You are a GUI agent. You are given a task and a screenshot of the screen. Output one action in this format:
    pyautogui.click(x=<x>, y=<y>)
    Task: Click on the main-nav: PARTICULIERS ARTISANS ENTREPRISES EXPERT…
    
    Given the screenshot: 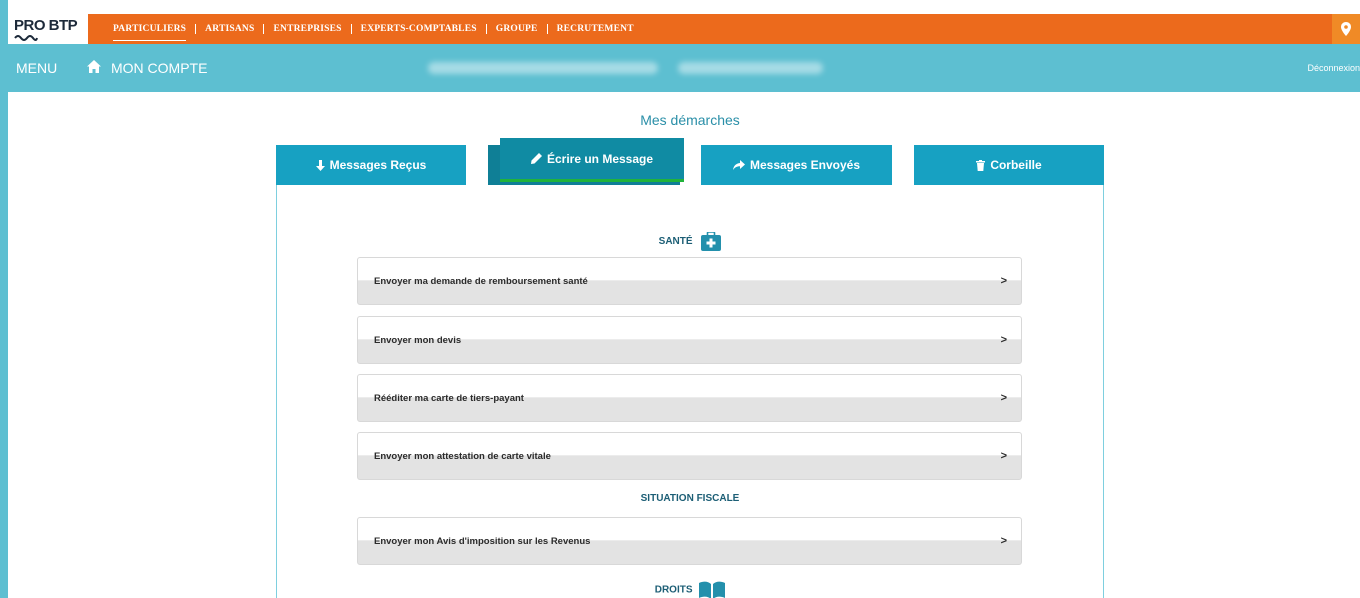 What is the action you would take?
    pyautogui.click(x=373, y=29)
    